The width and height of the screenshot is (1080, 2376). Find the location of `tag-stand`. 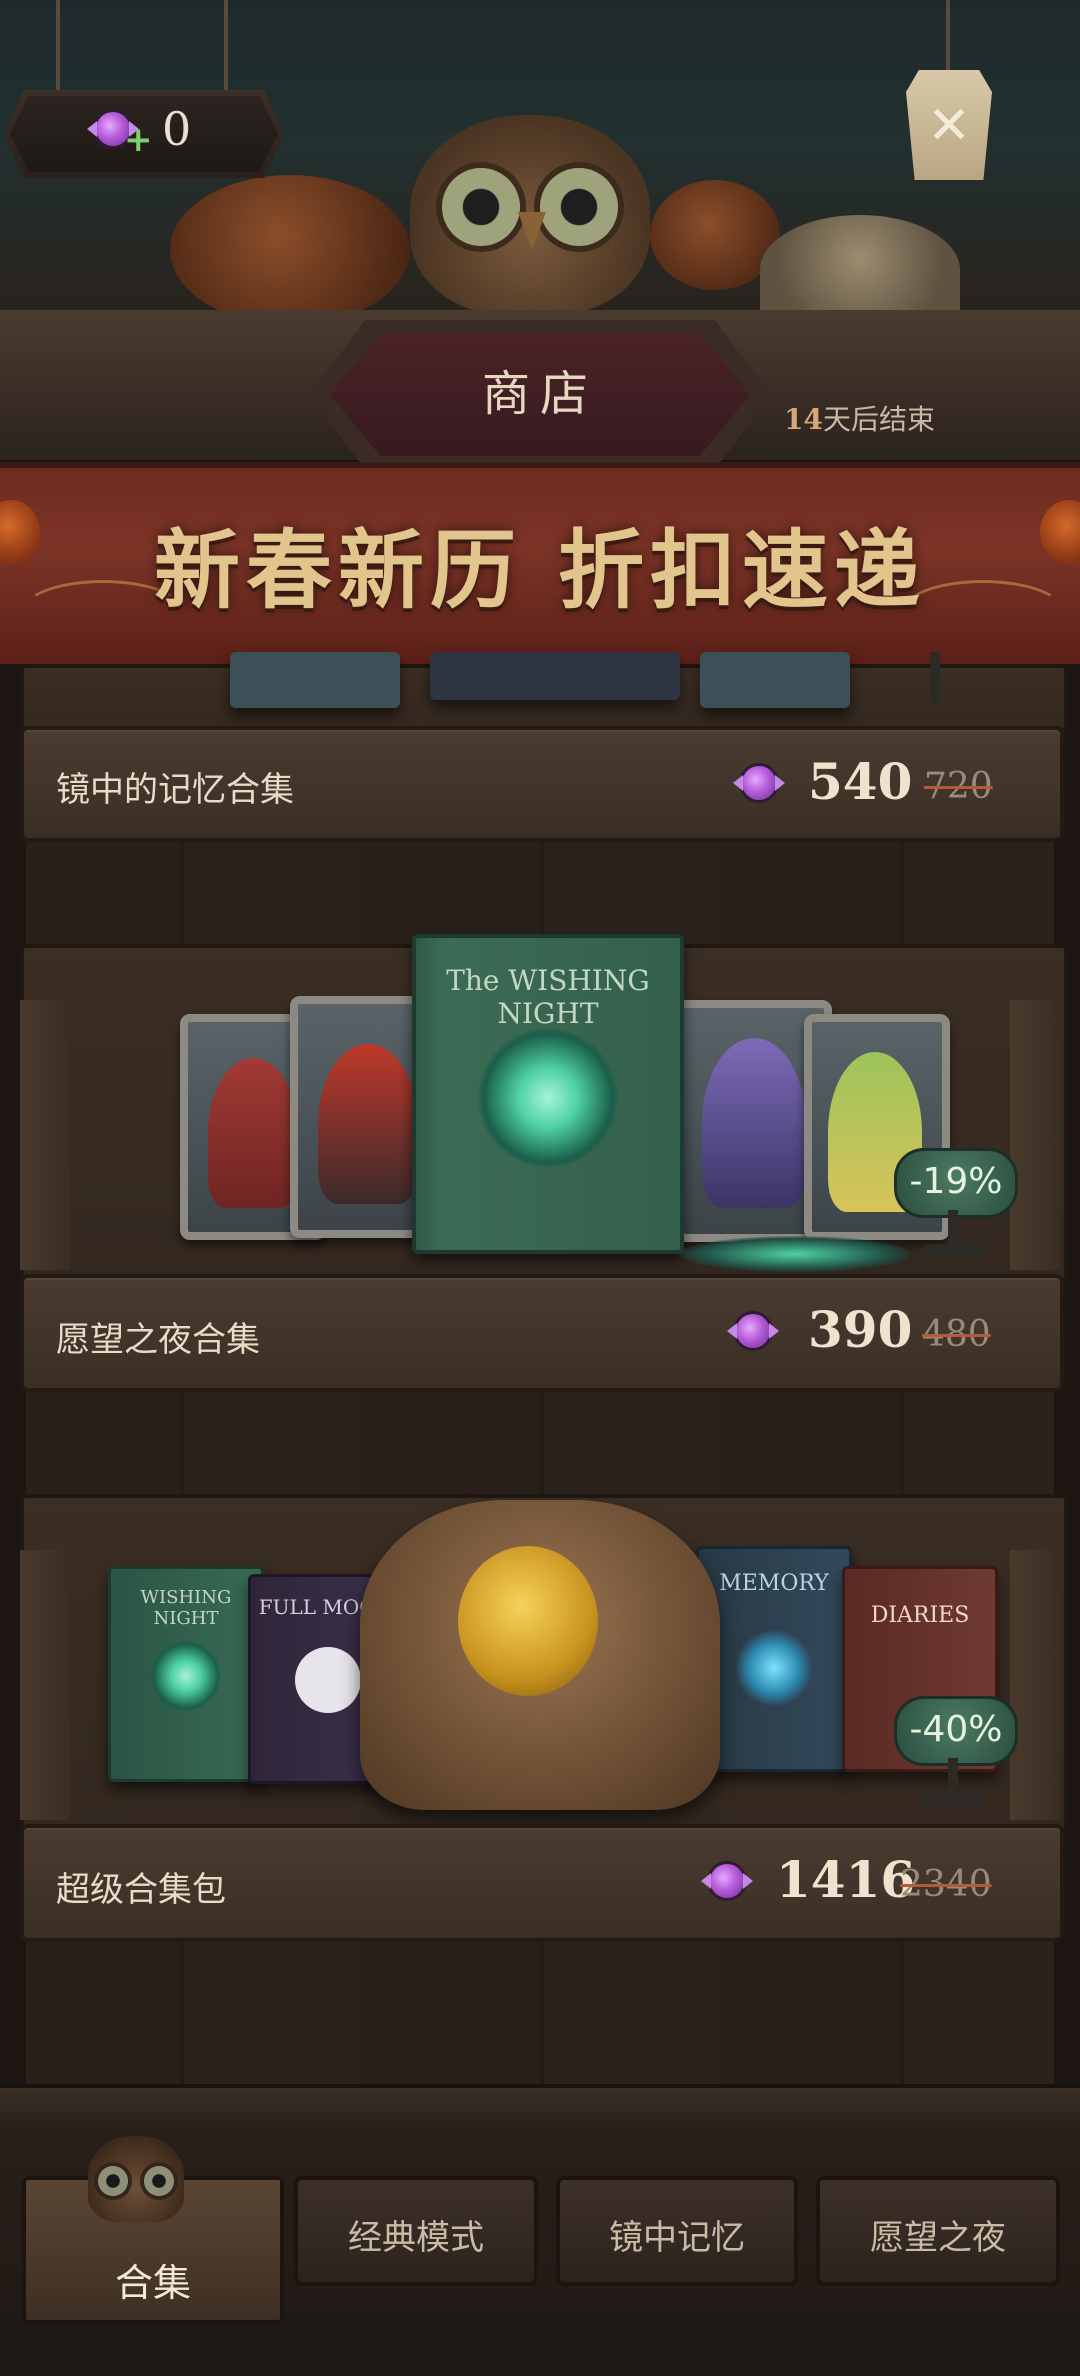

tag-stand is located at coordinates (935, 677).